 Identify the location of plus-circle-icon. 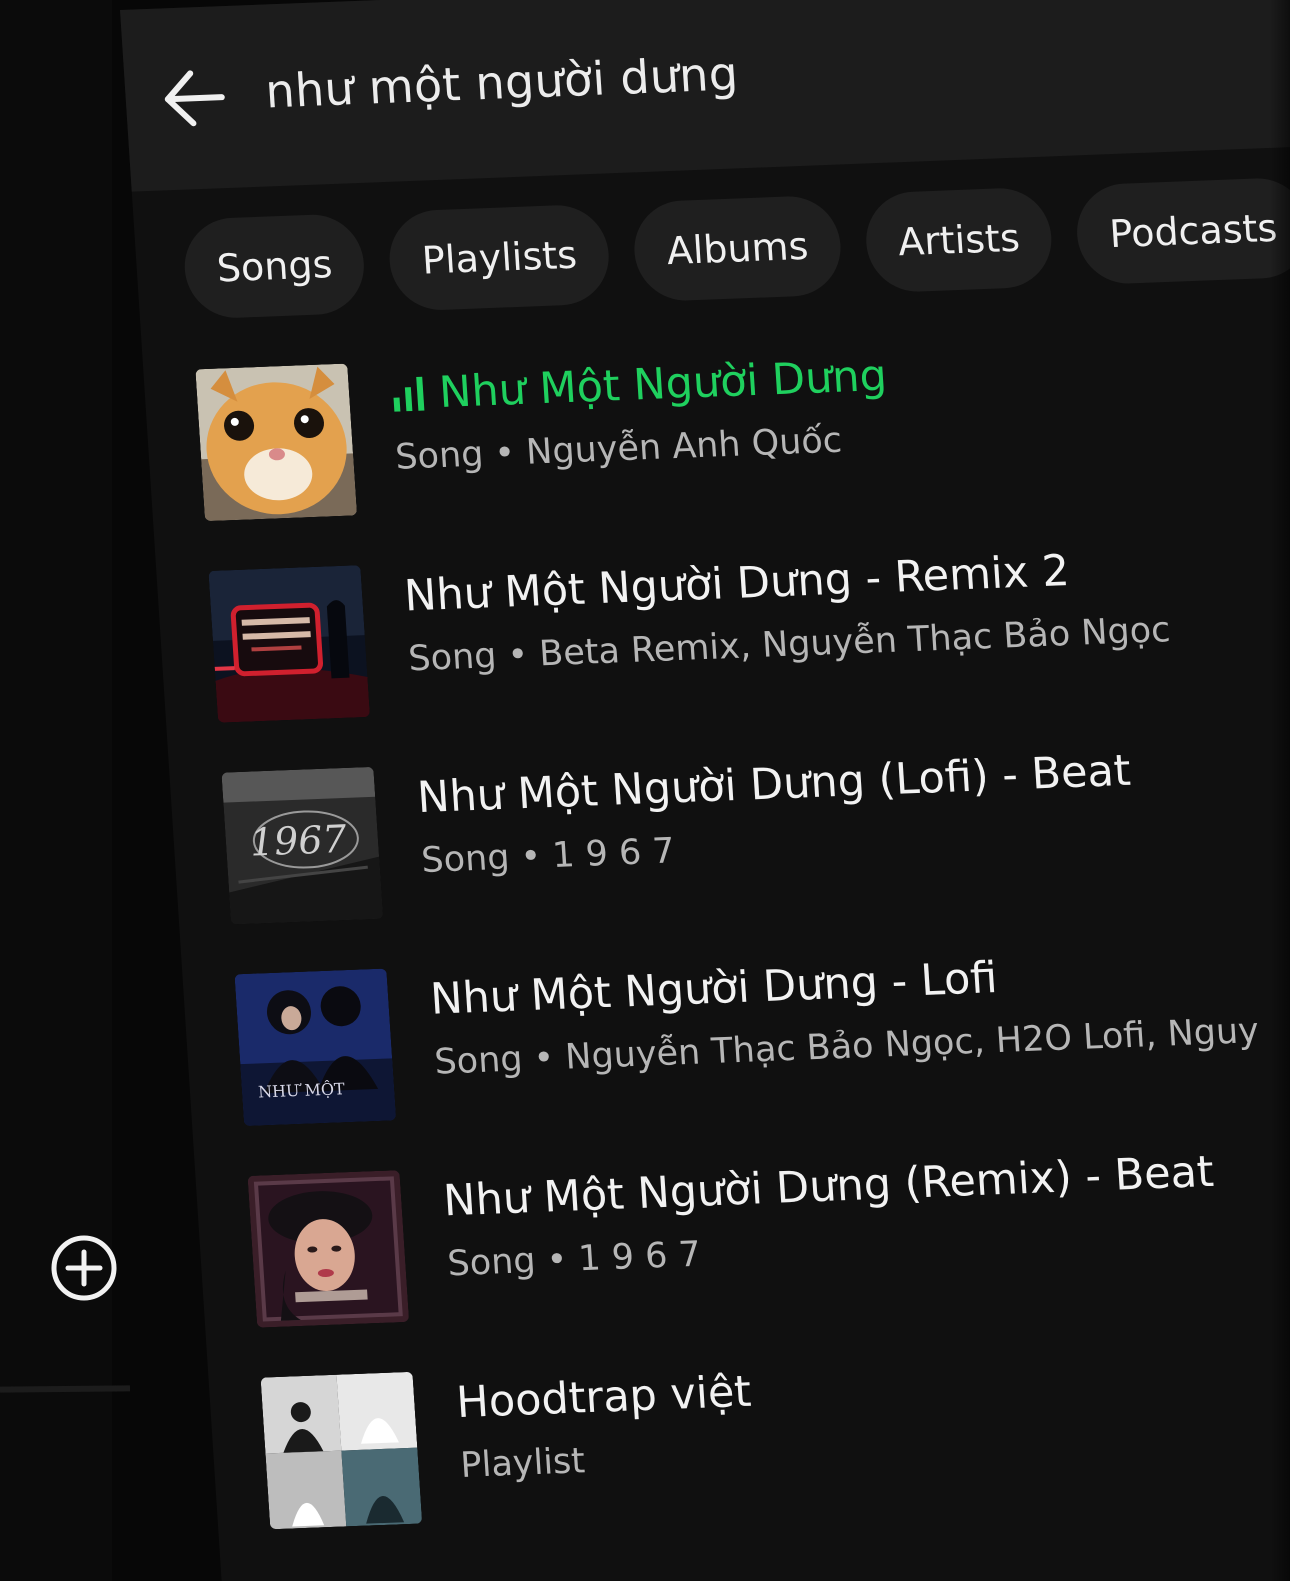
(84, 1268).